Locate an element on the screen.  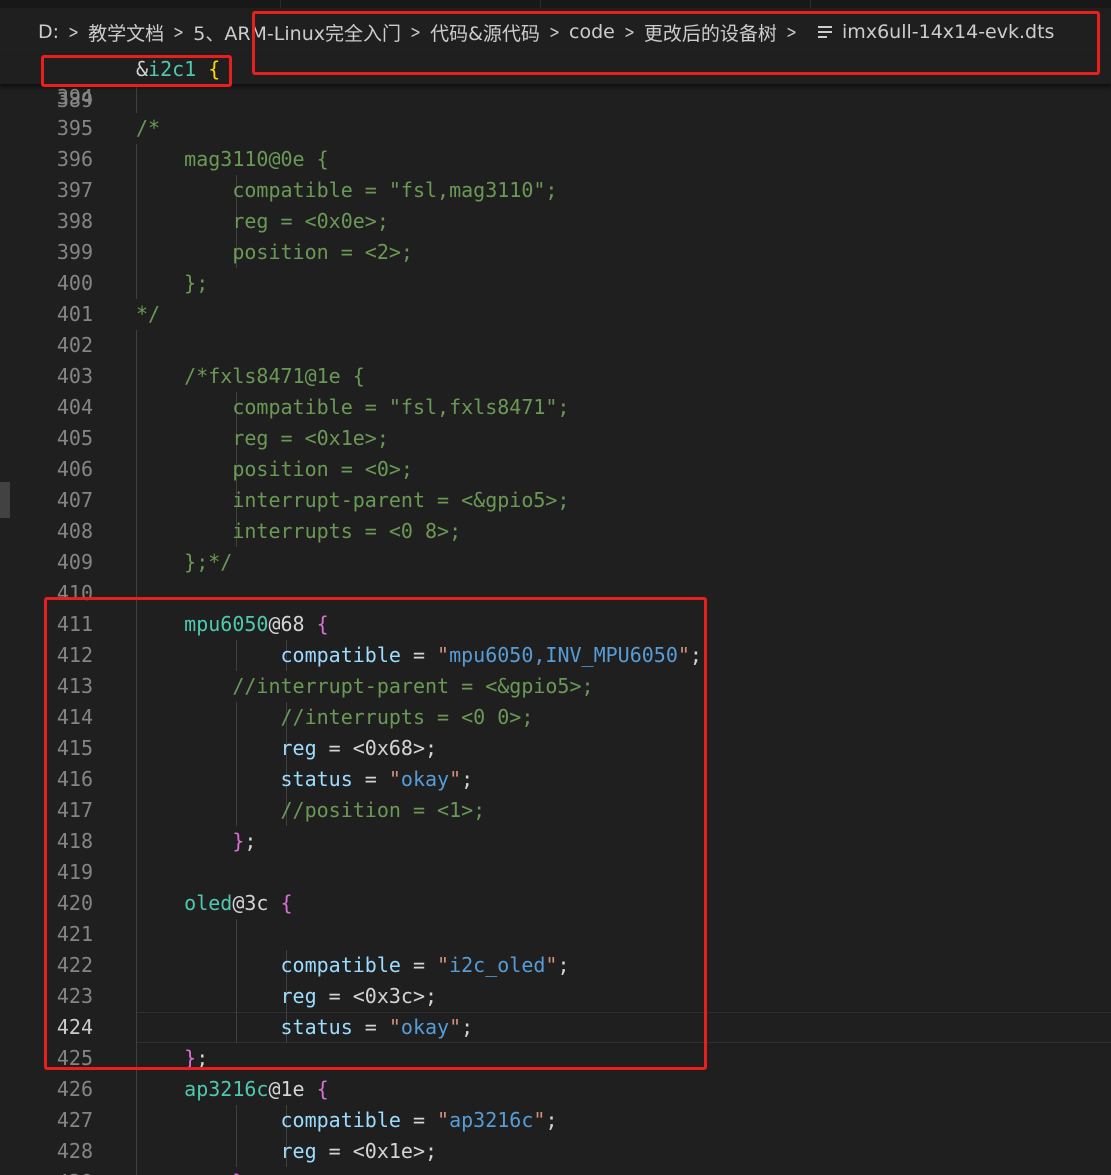
code-token: okay is located at coordinates (425, 779).